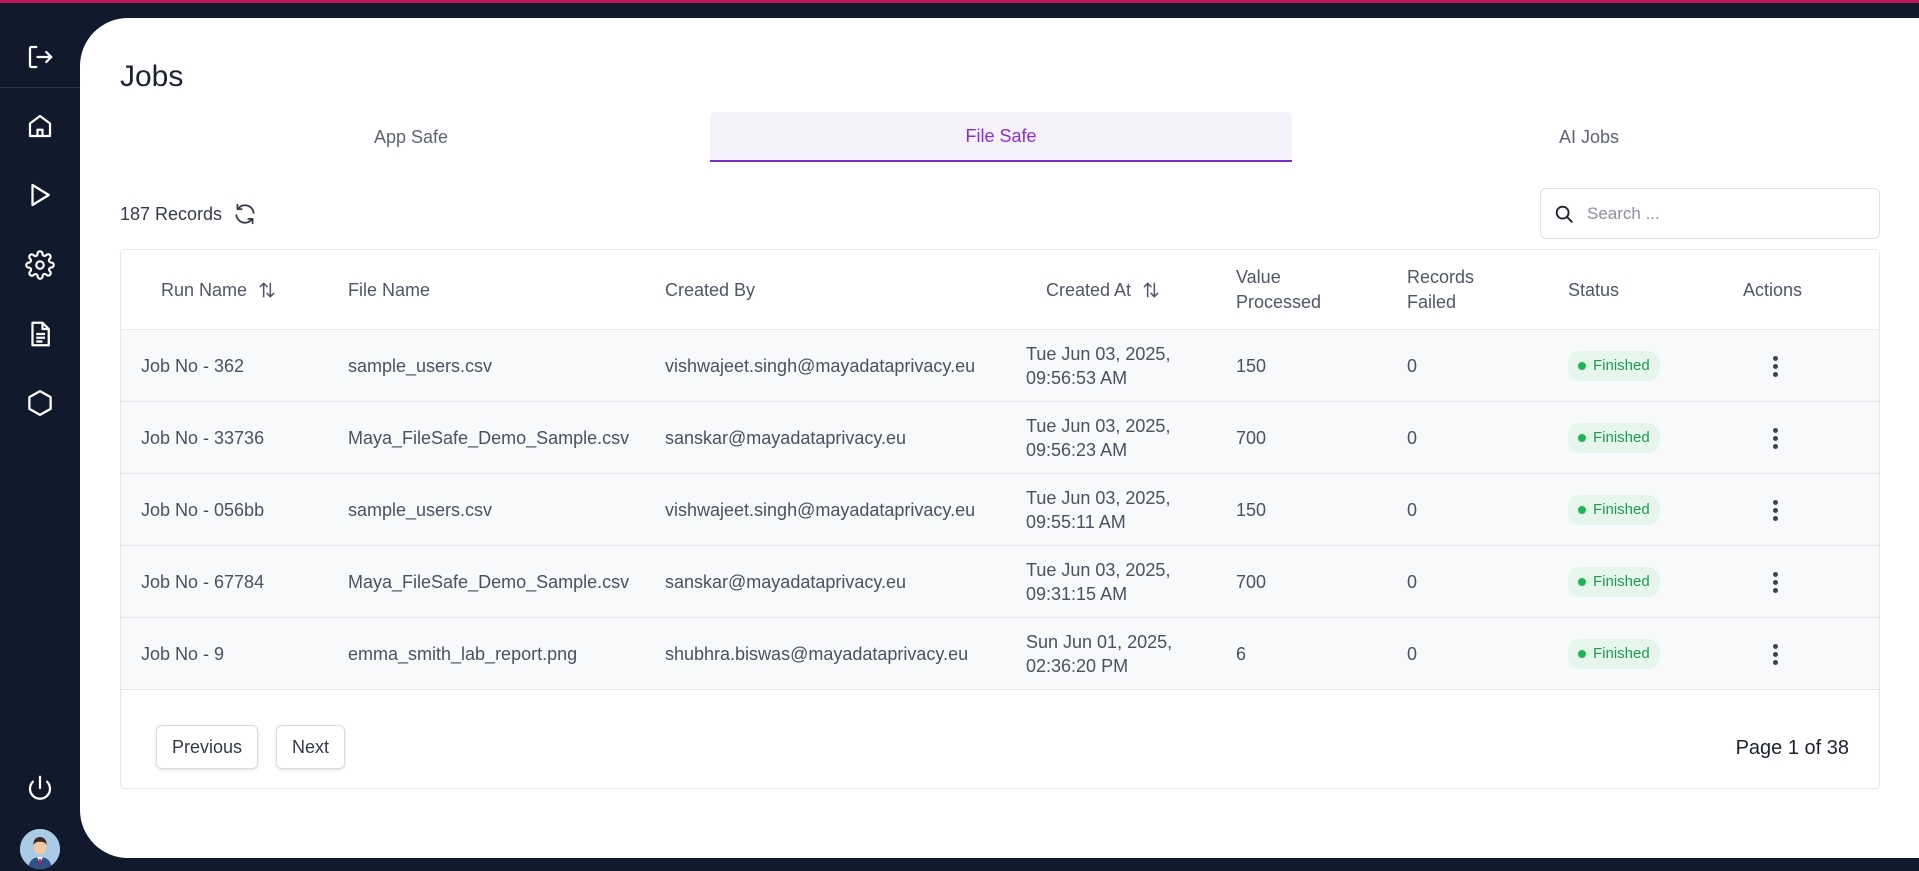 The width and height of the screenshot is (1919, 871). What do you see at coordinates (203, 582) in the screenshot?
I see `cell-run-name: Job No - 67784` at bounding box center [203, 582].